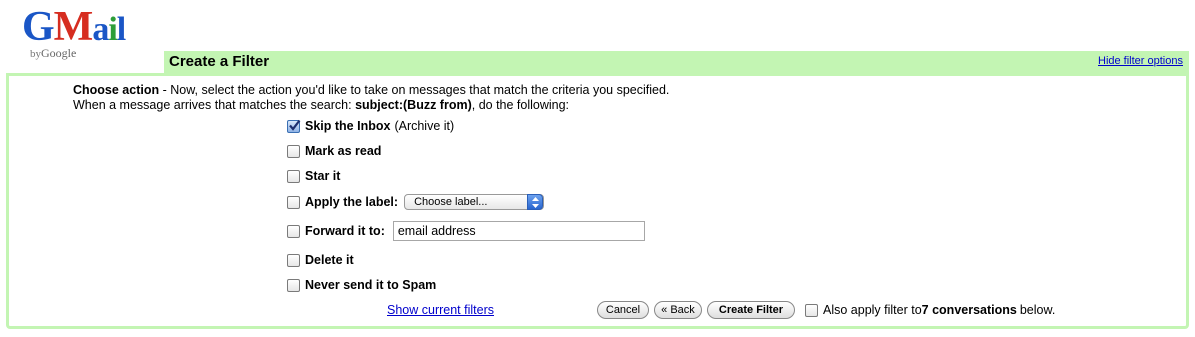  What do you see at coordinates (678, 310) in the screenshot?
I see `back-button: « Back` at bounding box center [678, 310].